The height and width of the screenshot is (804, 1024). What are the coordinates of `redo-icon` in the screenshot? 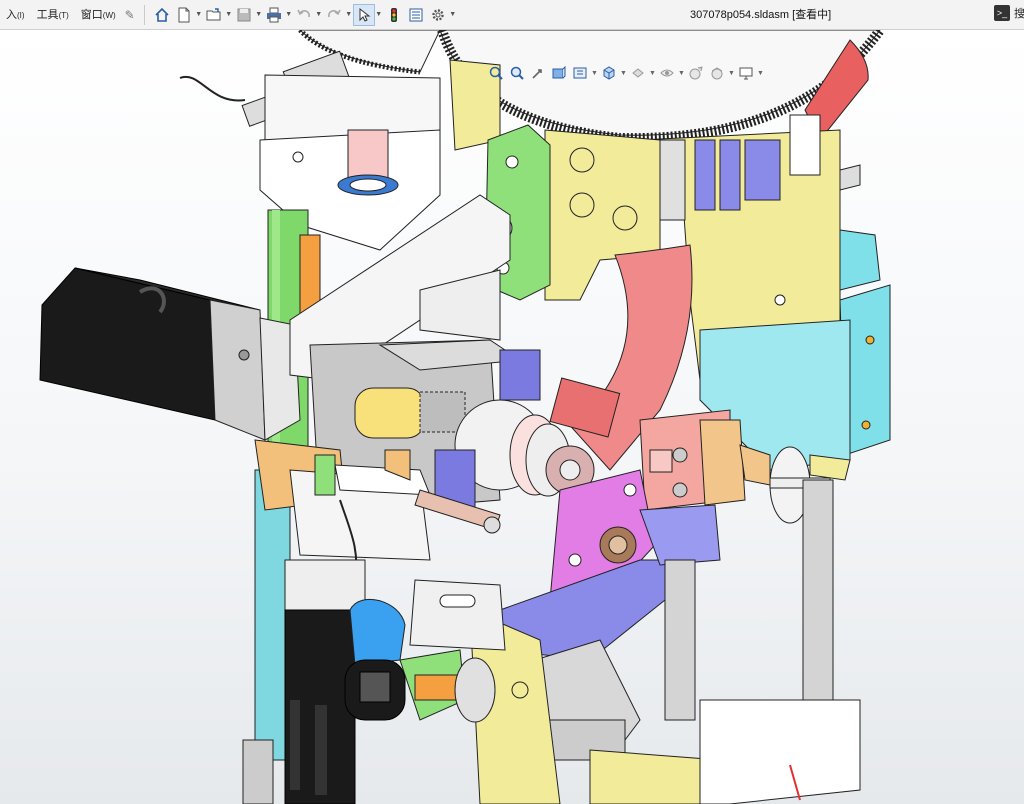 It's located at (334, 15).